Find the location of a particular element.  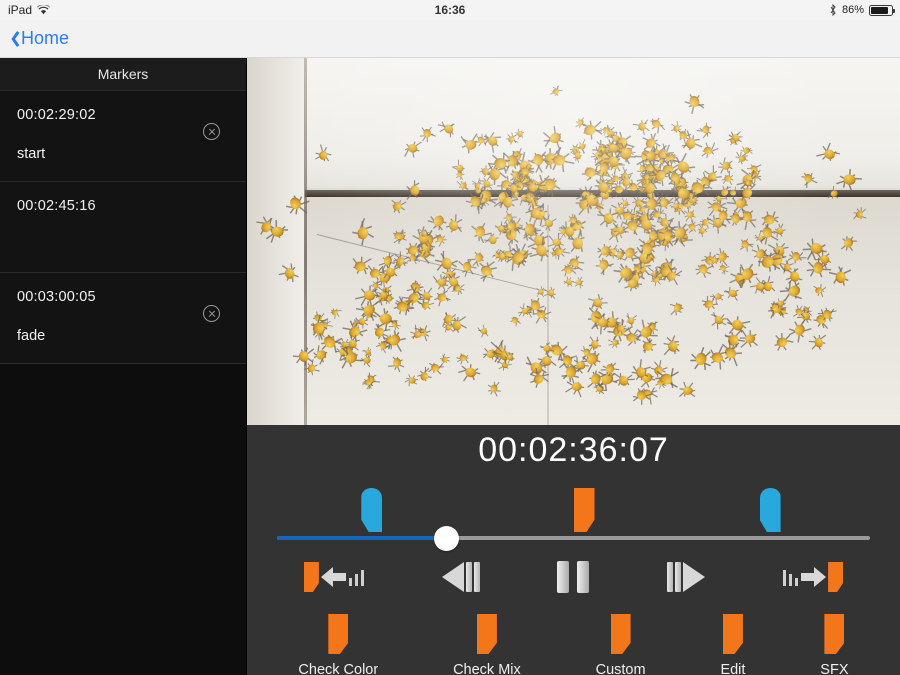

status-bar: iPad 16:36 86% is located at coordinates (450, 10).